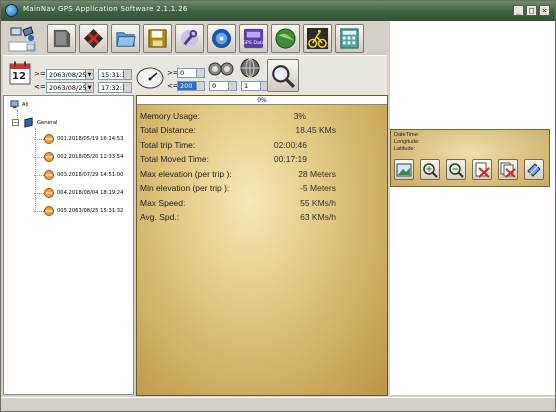  What do you see at coordinates (90, 74) in the screenshot?
I see `from-date-dropdown-icon: ▼` at bounding box center [90, 74].